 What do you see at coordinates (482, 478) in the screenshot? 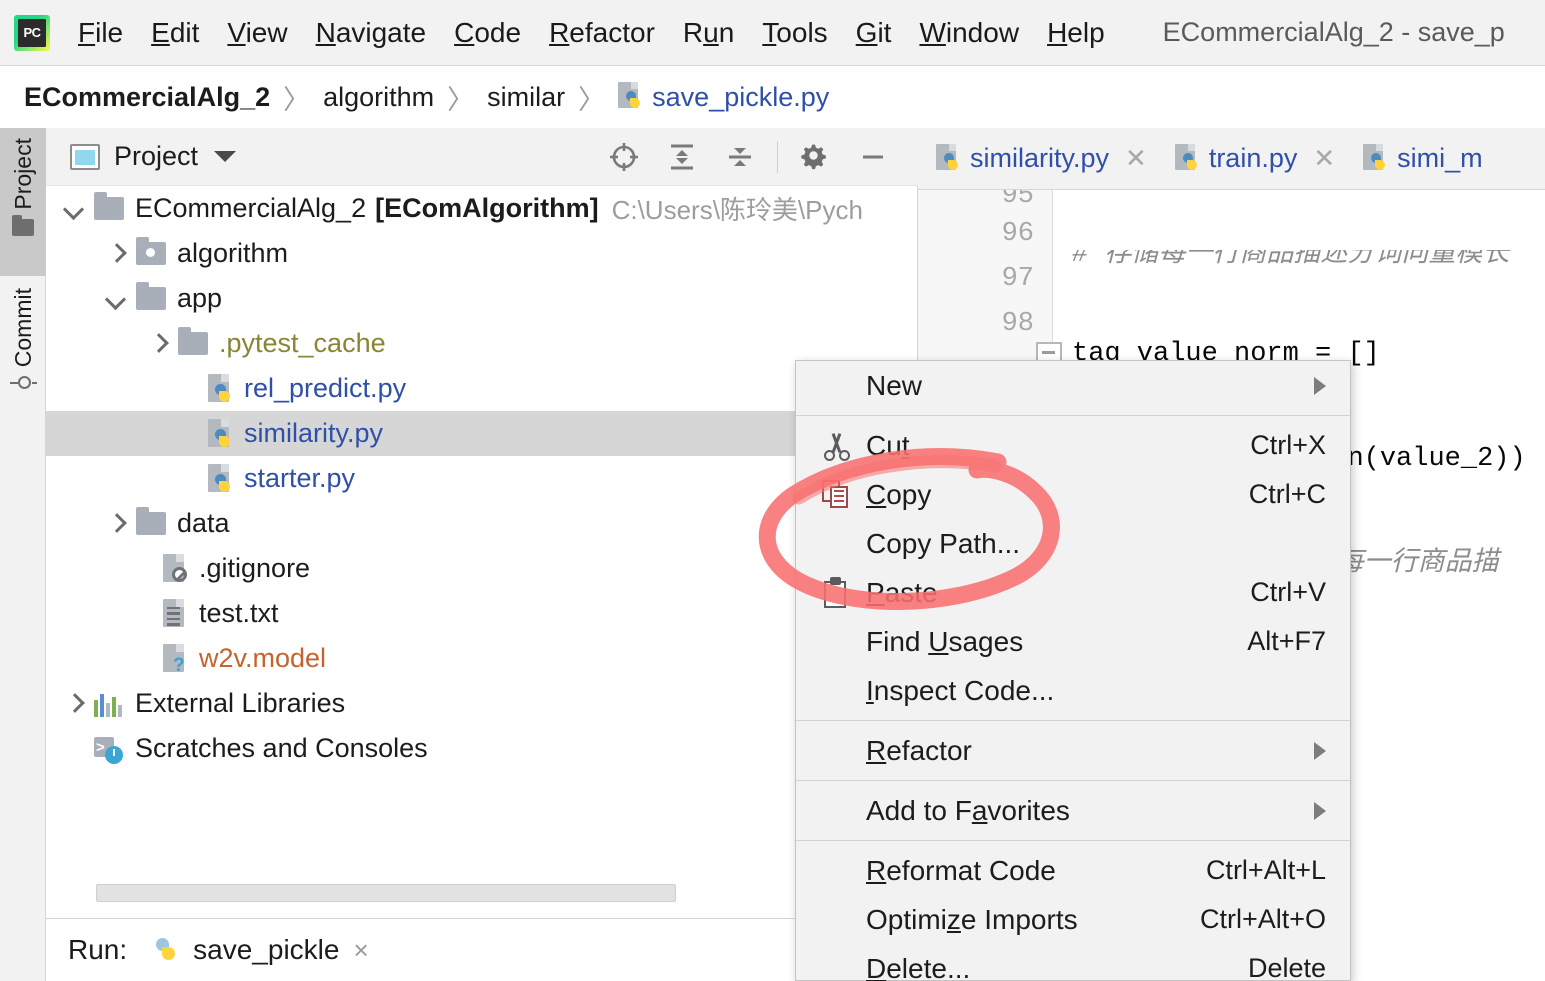
I see `tree-node-starter: starter.py` at bounding box center [482, 478].